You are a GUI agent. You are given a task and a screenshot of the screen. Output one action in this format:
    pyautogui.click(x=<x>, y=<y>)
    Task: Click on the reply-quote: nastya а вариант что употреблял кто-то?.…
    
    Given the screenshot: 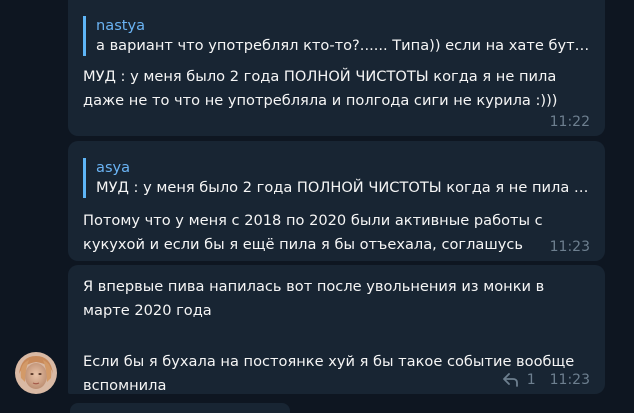 What is the action you would take?
    pyautogui.click(x=337, y=36)
    